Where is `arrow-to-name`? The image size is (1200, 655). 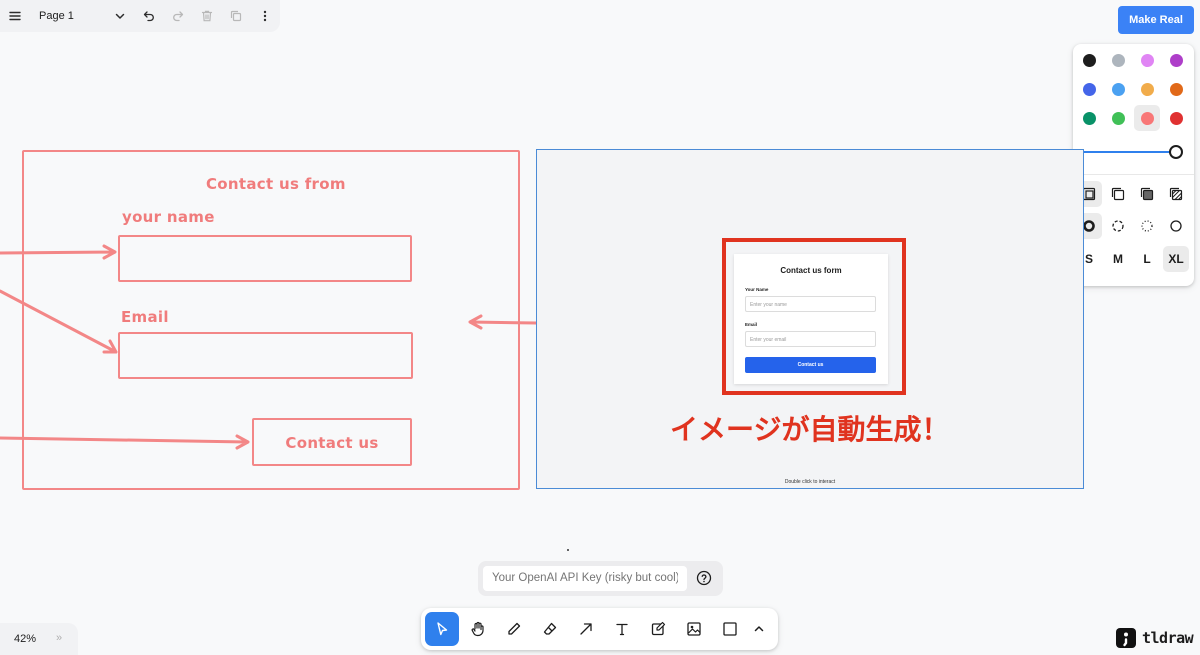
arrow-to-name is located at coordinates (58, 252).